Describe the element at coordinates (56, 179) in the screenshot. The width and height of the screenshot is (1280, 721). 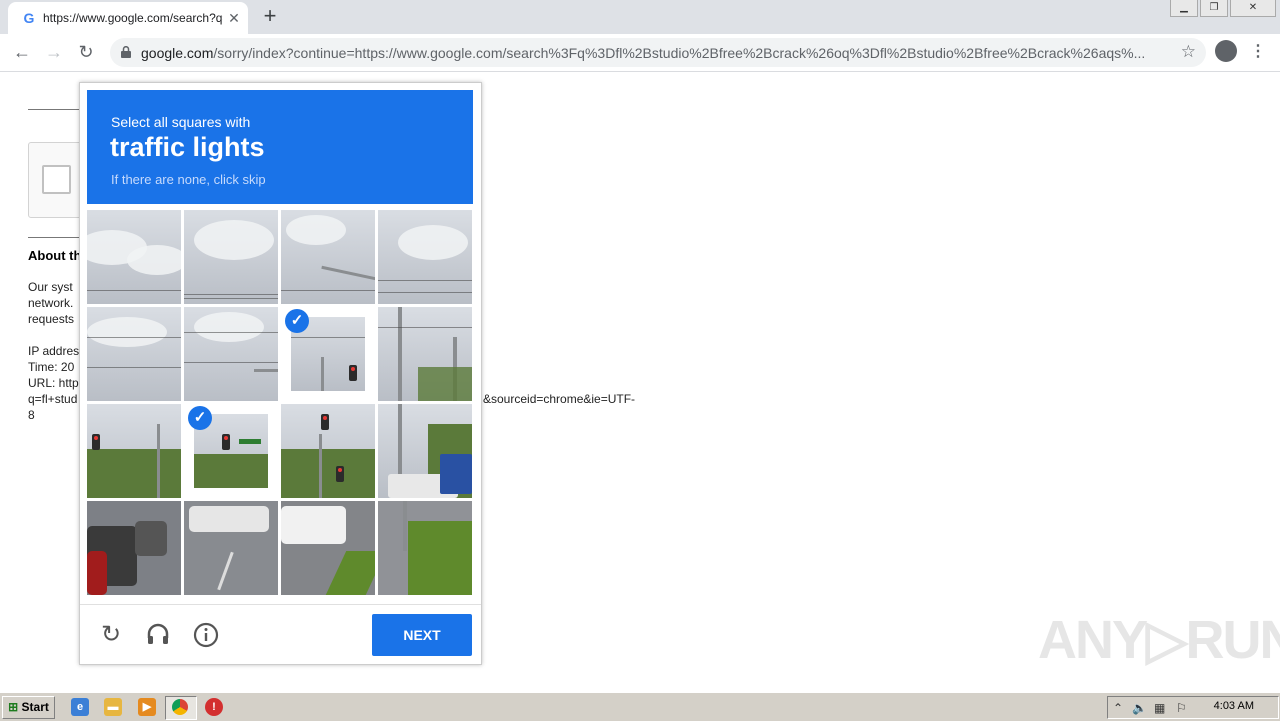
I see `recaptcha-checkbox` at that location.